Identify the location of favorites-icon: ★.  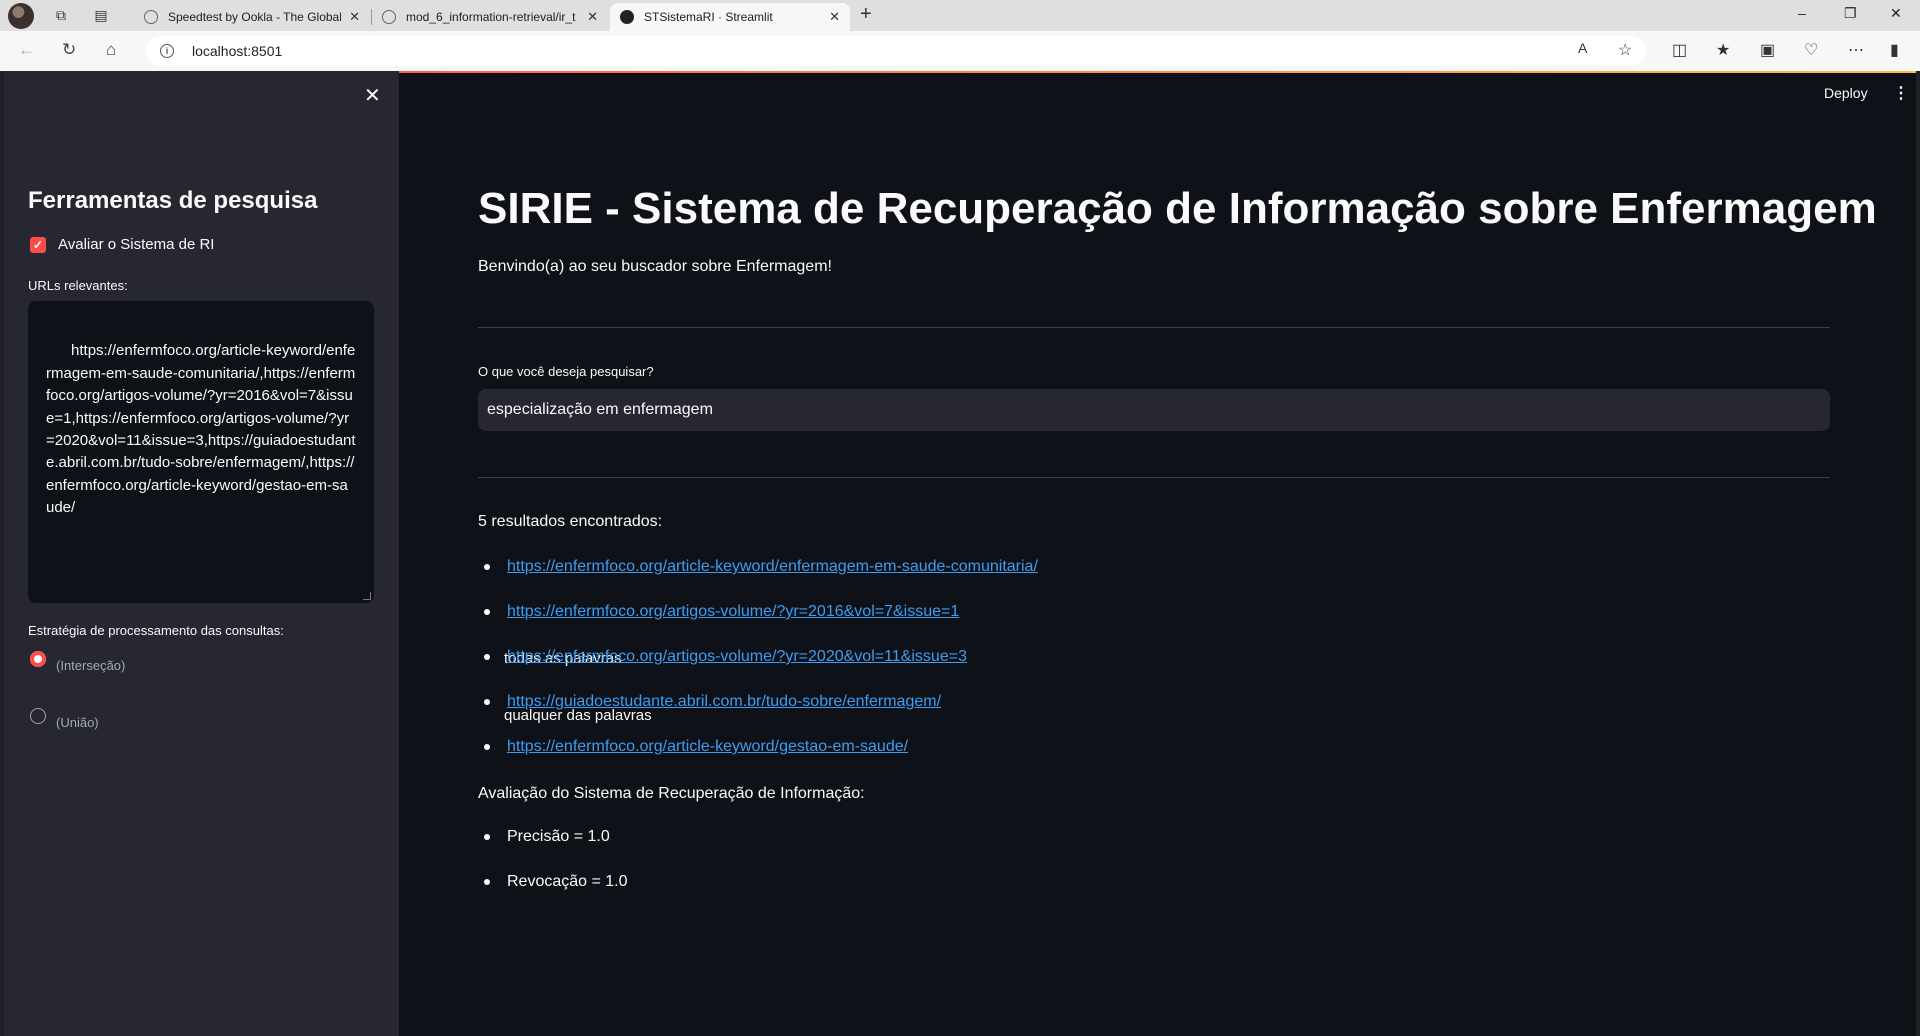
(1723, 50).